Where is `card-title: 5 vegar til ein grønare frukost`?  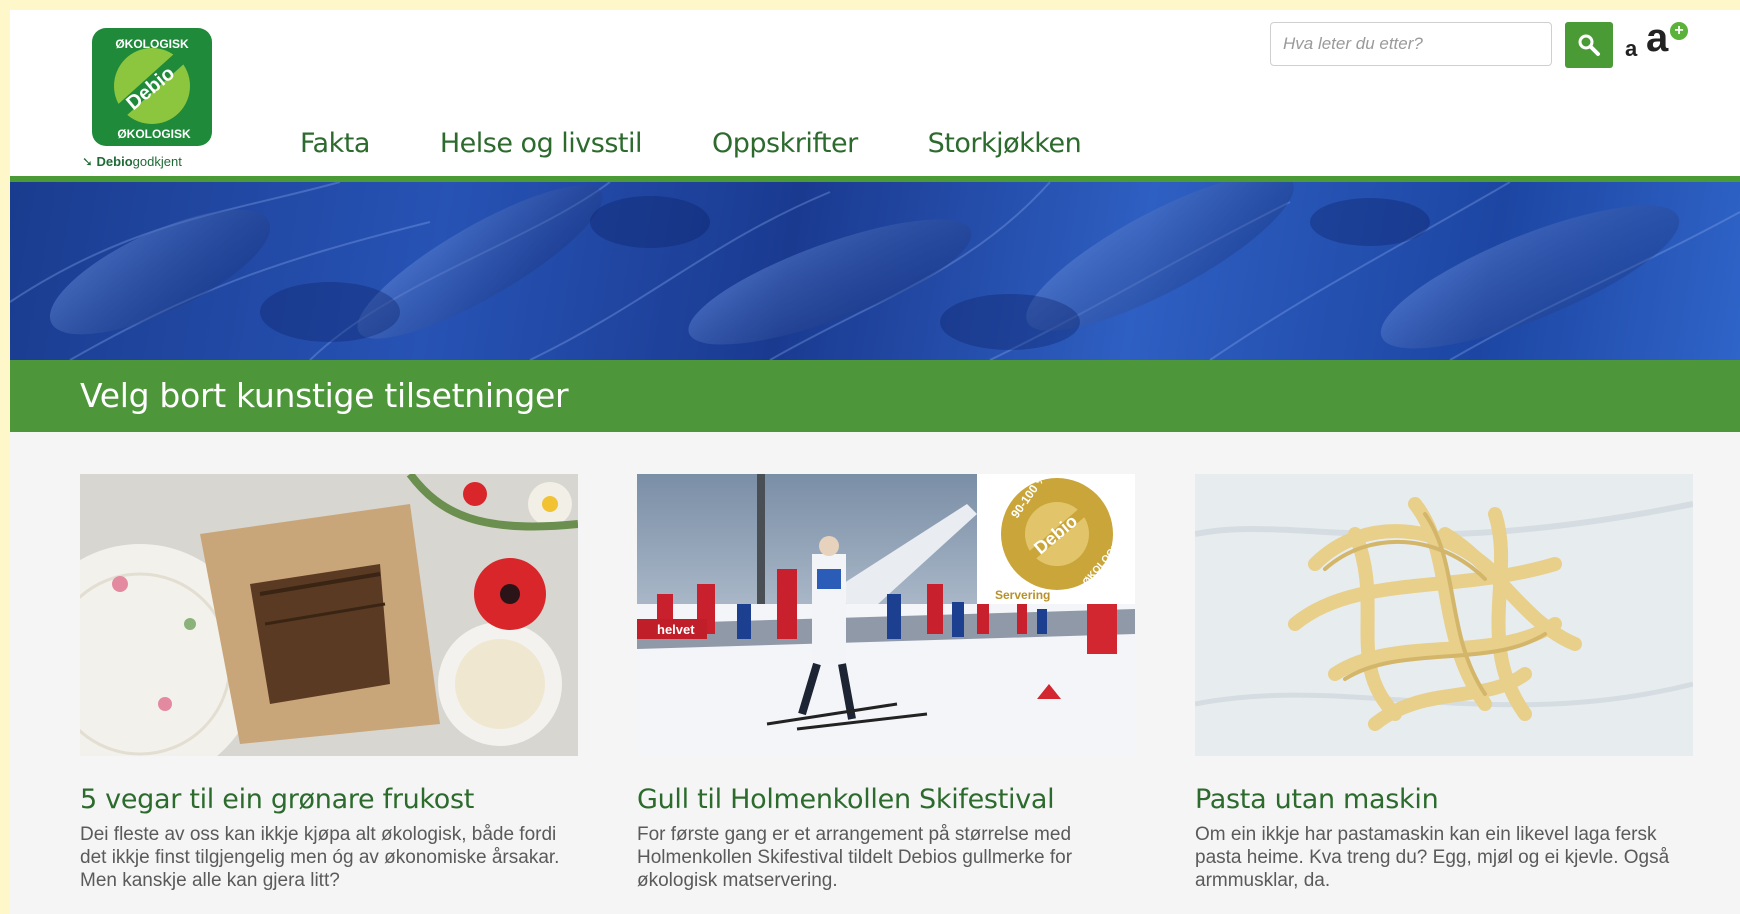
card-title: 5 vegar til ein grønare frukost is located at coordinates (329, 799).